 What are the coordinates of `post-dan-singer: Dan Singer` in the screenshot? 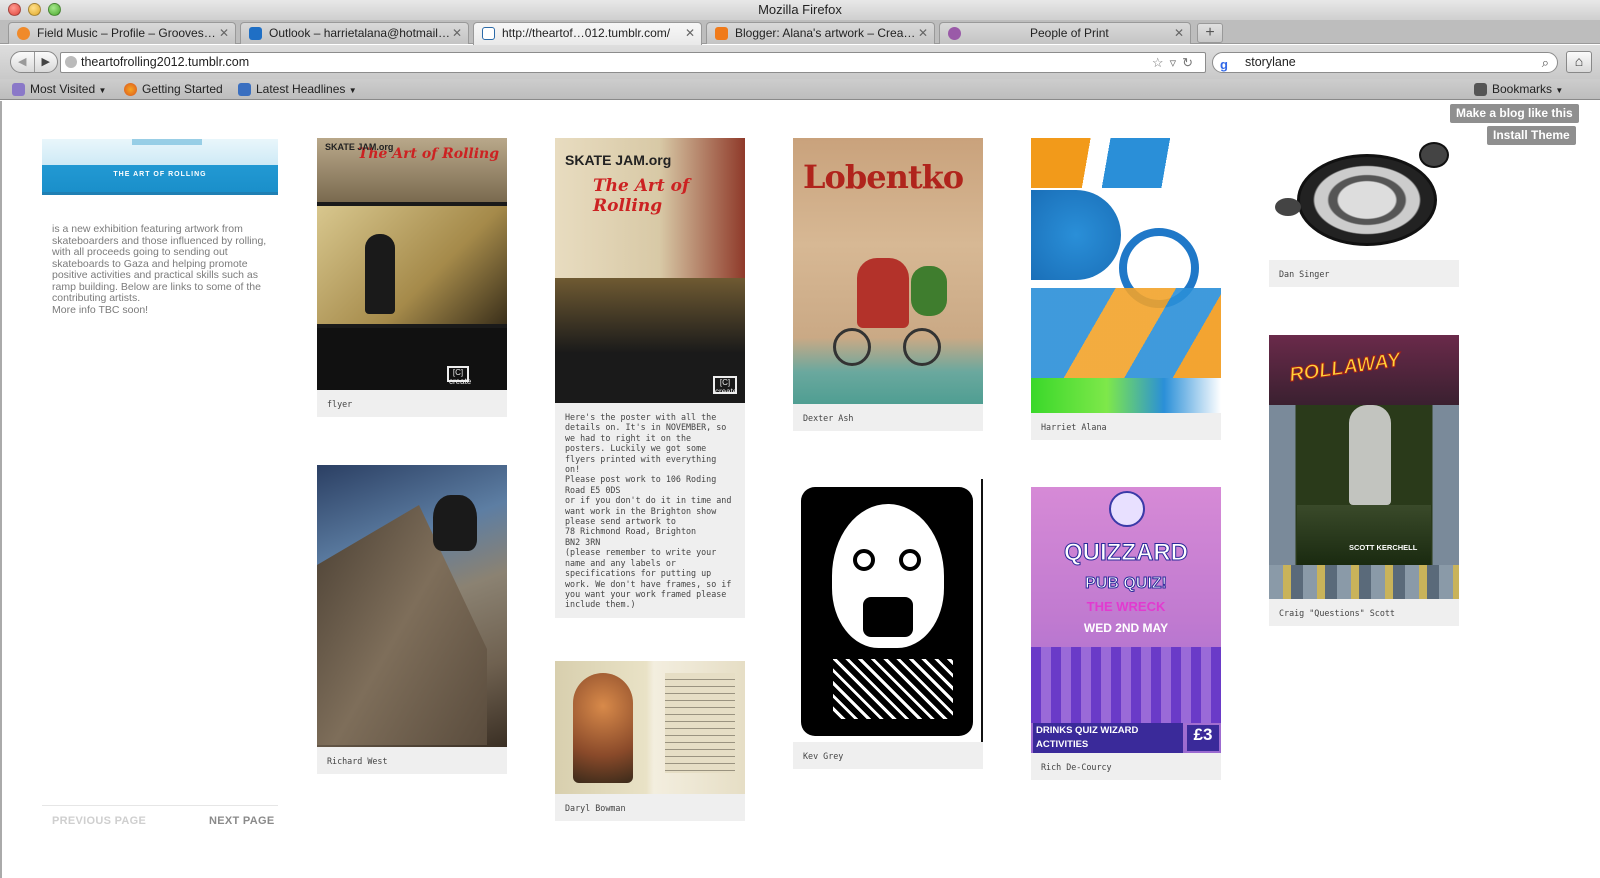 It's located at (1364, 213).